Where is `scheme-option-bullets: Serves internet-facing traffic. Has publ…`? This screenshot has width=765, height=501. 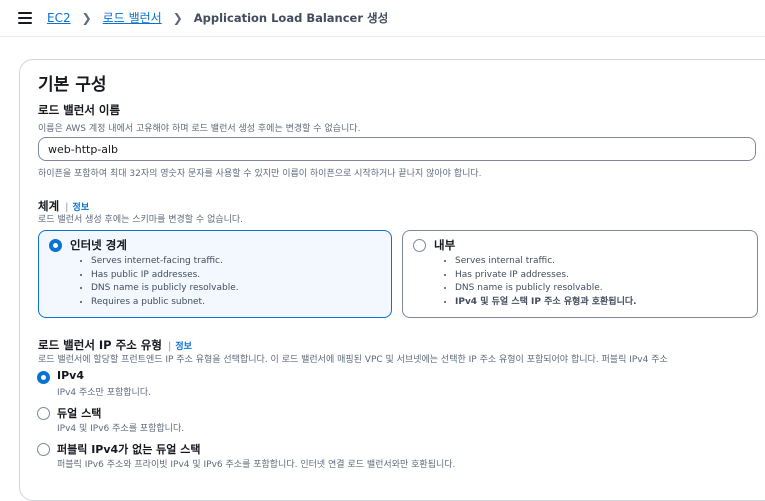
scheme-option-bullets: Serves internet-facing traffic. Has publ… is located at coordinates (158, 282).